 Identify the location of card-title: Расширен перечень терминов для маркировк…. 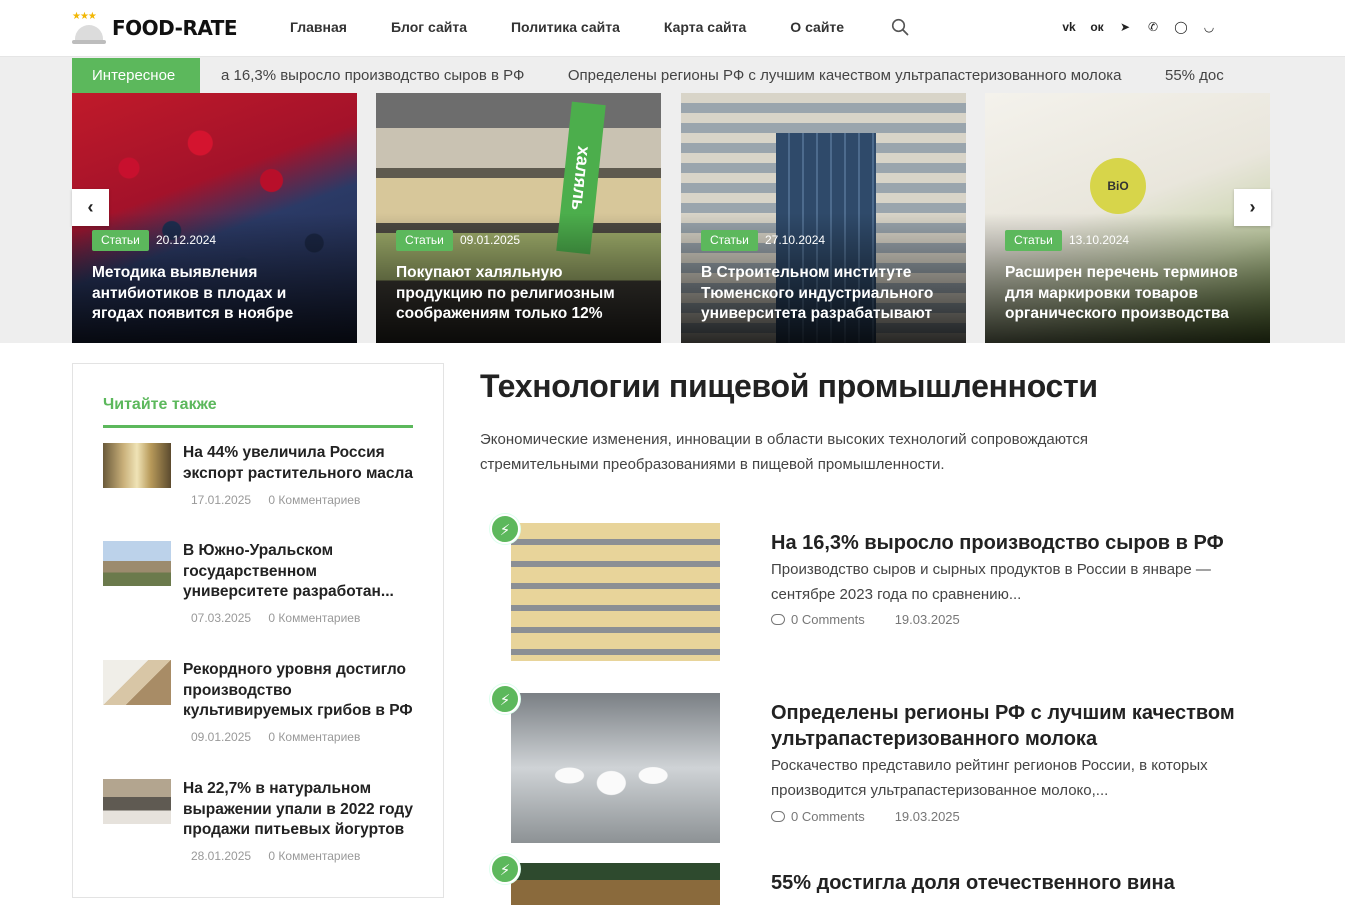
(1130, 294).